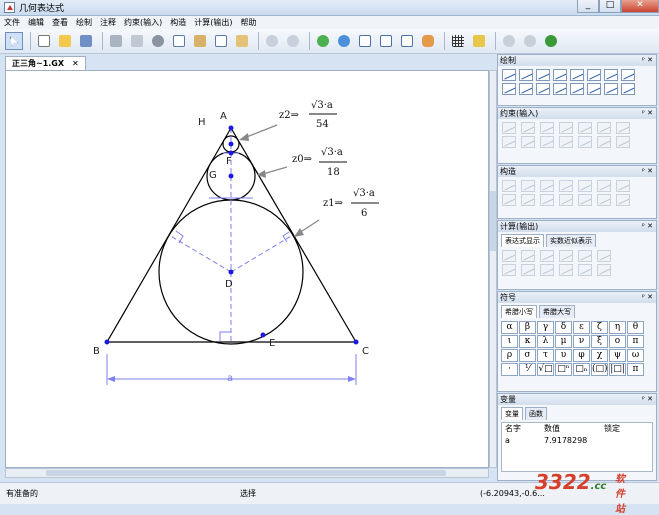  What do you see at coordinates (551, 41) in the screenshot?
I see `help-button` at bounding box center [551, 41].